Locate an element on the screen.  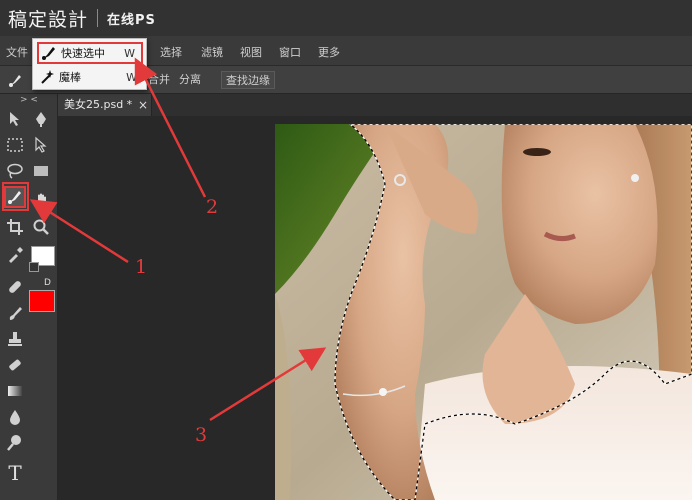
document-tab-title: 美女25.psd * is located at coordinates (98, 104).